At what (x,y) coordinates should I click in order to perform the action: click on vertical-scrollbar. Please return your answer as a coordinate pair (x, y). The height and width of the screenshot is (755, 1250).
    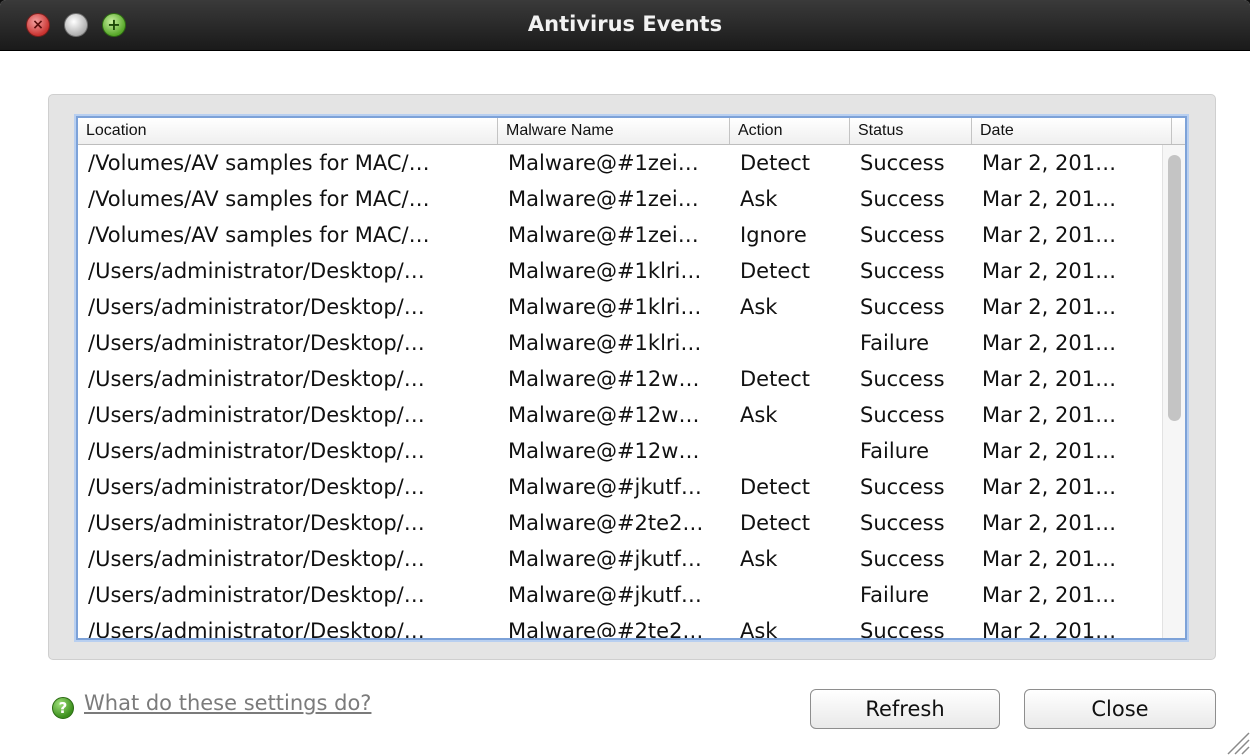
    Looking at the image, I should click on (1173, 391).